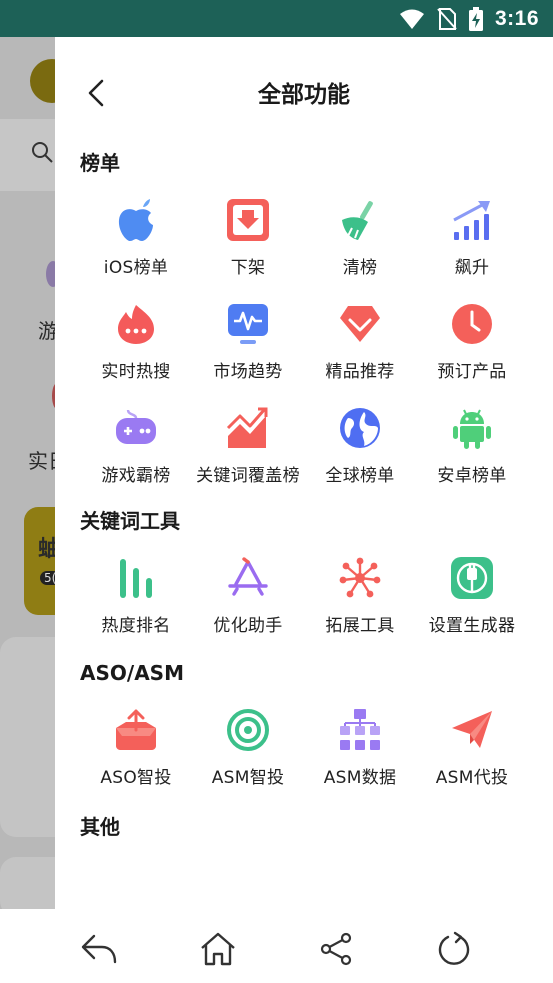  I want to click on feature-label: 游戏霸榜, so click(136, 476).